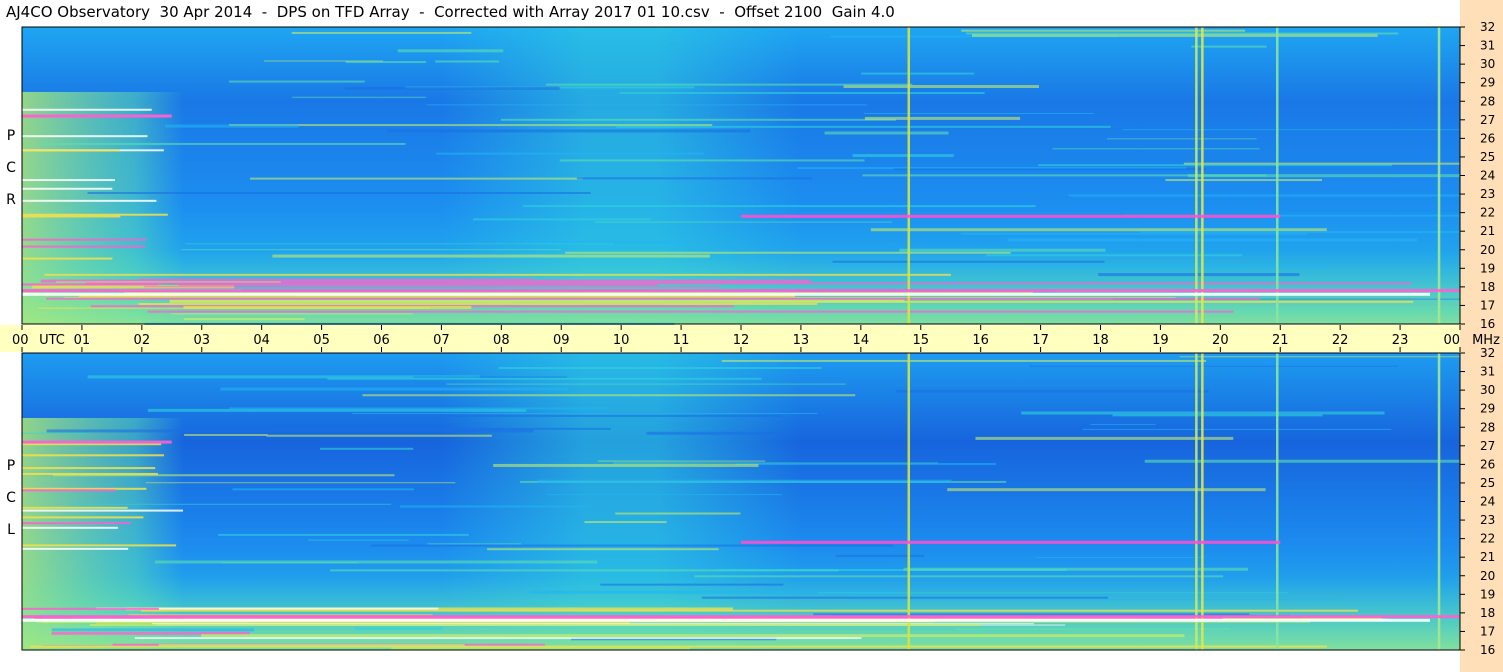  What do you see at coordinates (861, 340) in the screenshot?
I see `time-tick-label: 14` at bounding box center [861, 340].